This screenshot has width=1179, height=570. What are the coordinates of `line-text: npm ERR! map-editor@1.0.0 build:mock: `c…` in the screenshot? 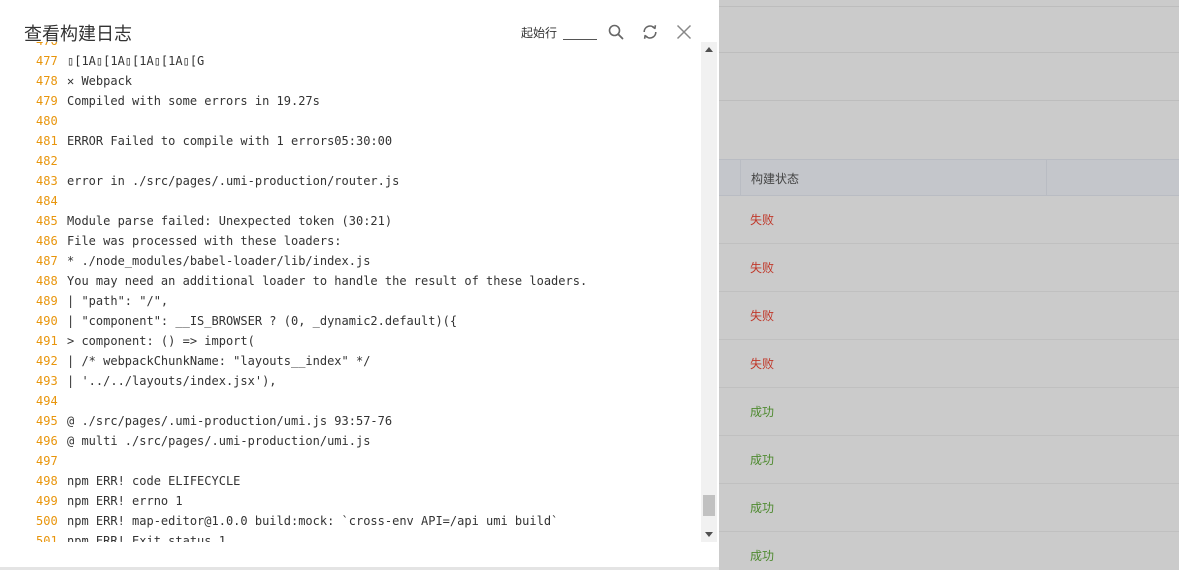 It's located at (313, 521).